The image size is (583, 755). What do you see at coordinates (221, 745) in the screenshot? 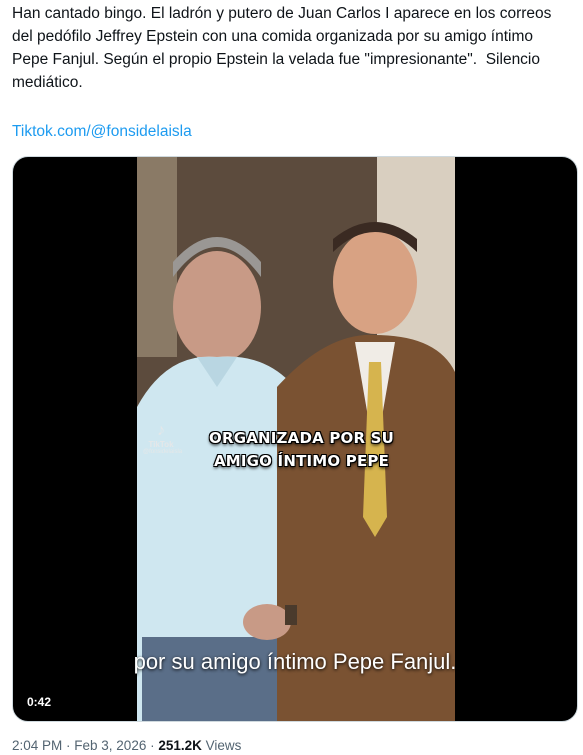
I see `views-label: Views` at bounding box center [221, 745].